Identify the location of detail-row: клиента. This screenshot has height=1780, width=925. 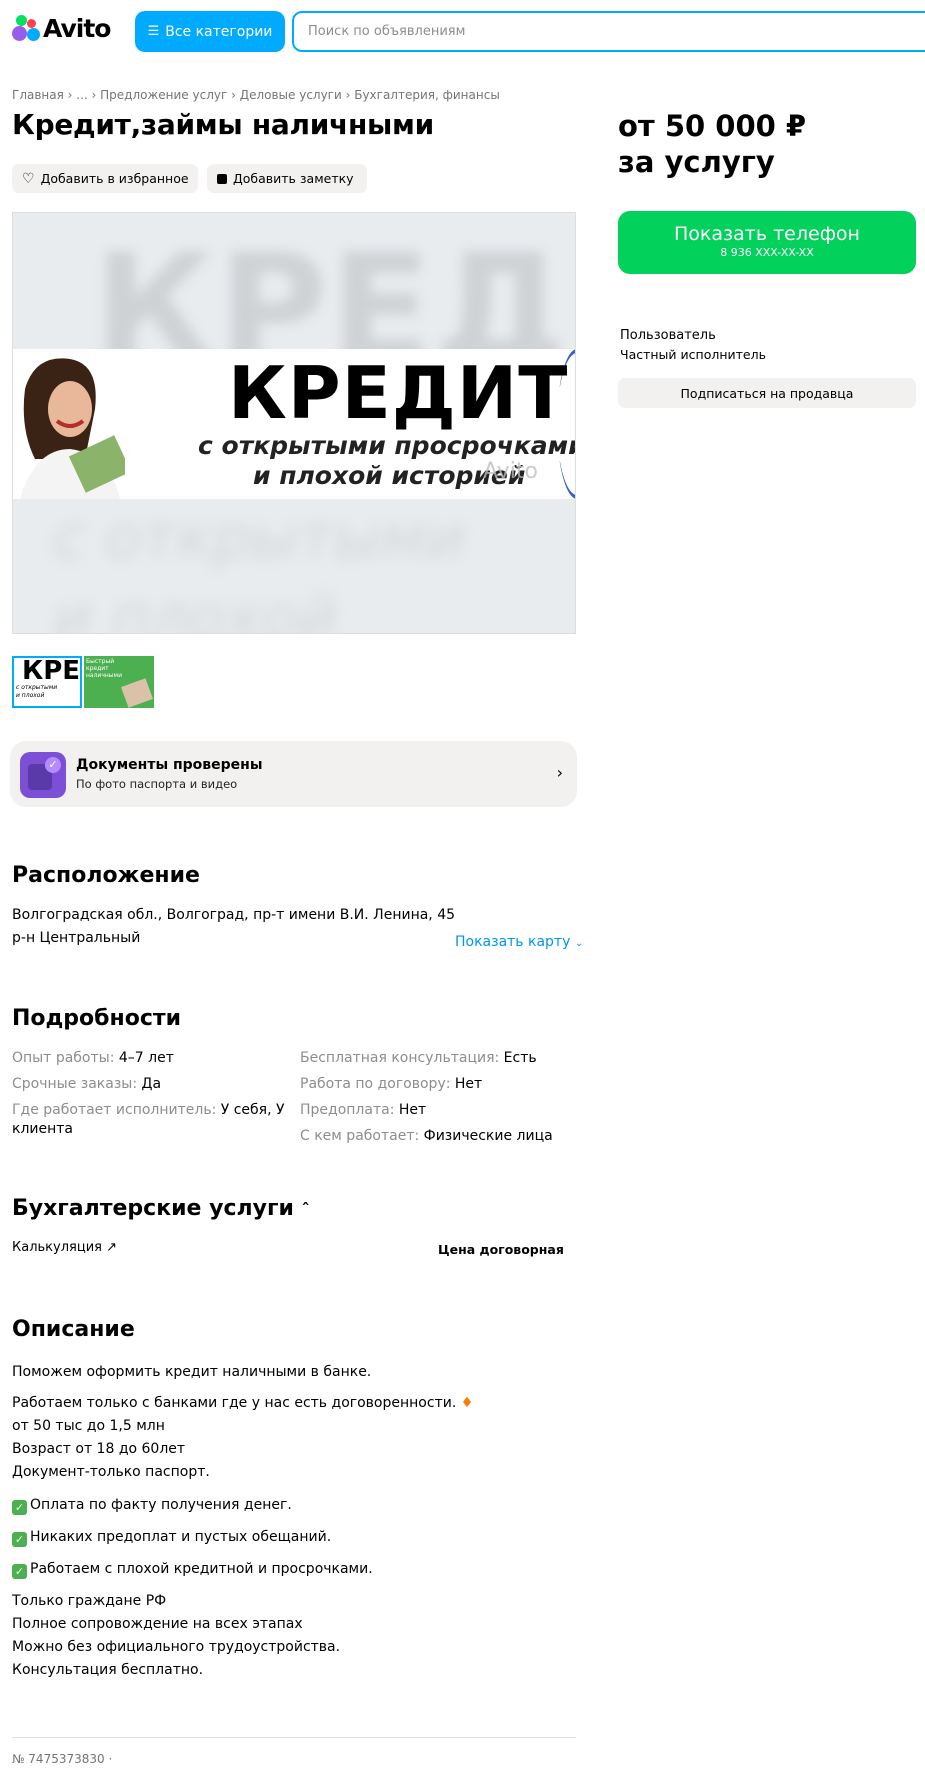
(43, 1129).